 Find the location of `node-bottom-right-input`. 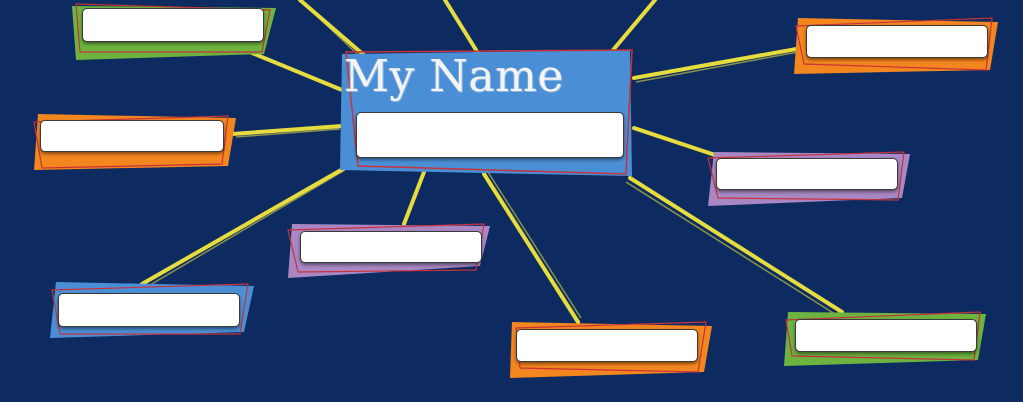

node-bottom-right-input is located at coordinates (886, 335).